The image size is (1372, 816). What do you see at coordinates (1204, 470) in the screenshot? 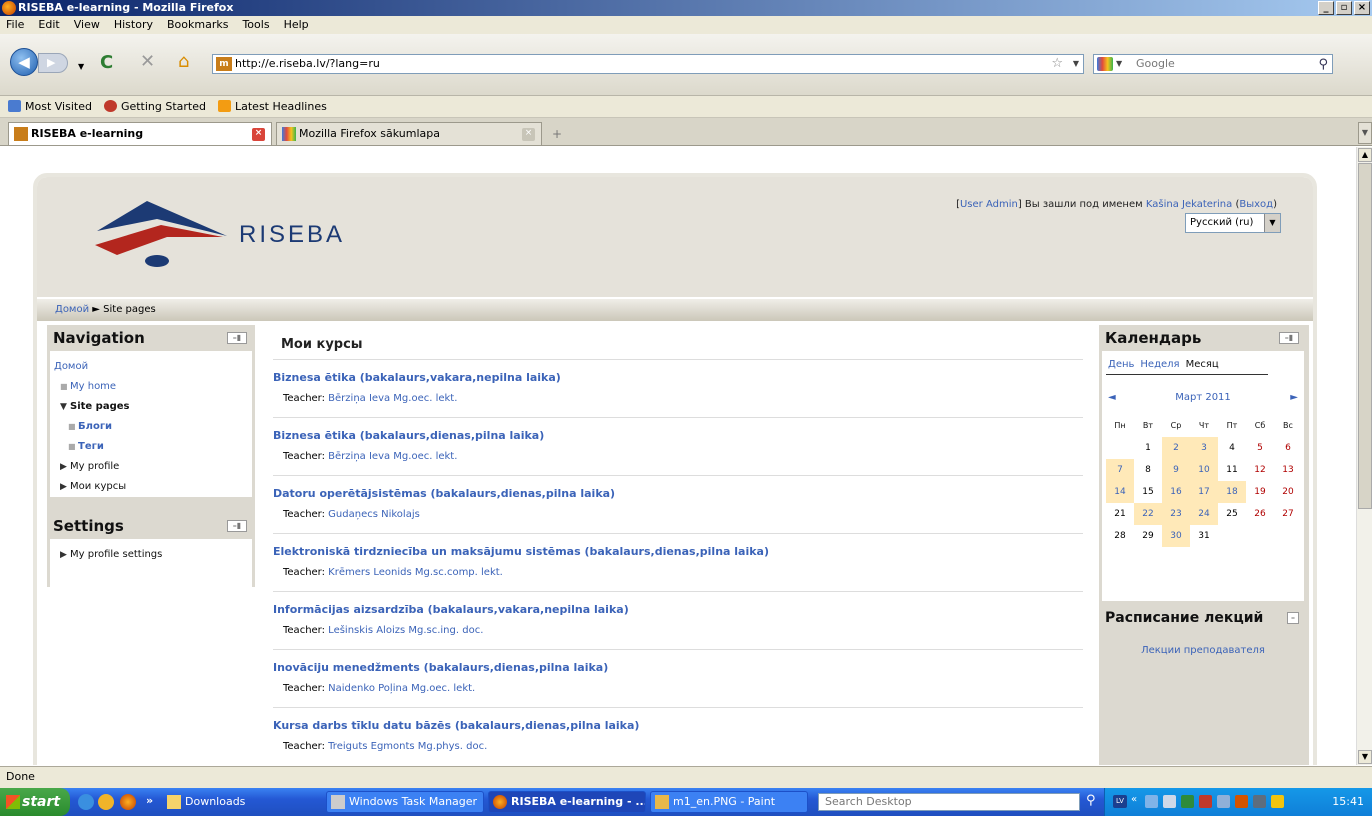
I see `calendar-day: 10` at bounding box center [1204, 470].